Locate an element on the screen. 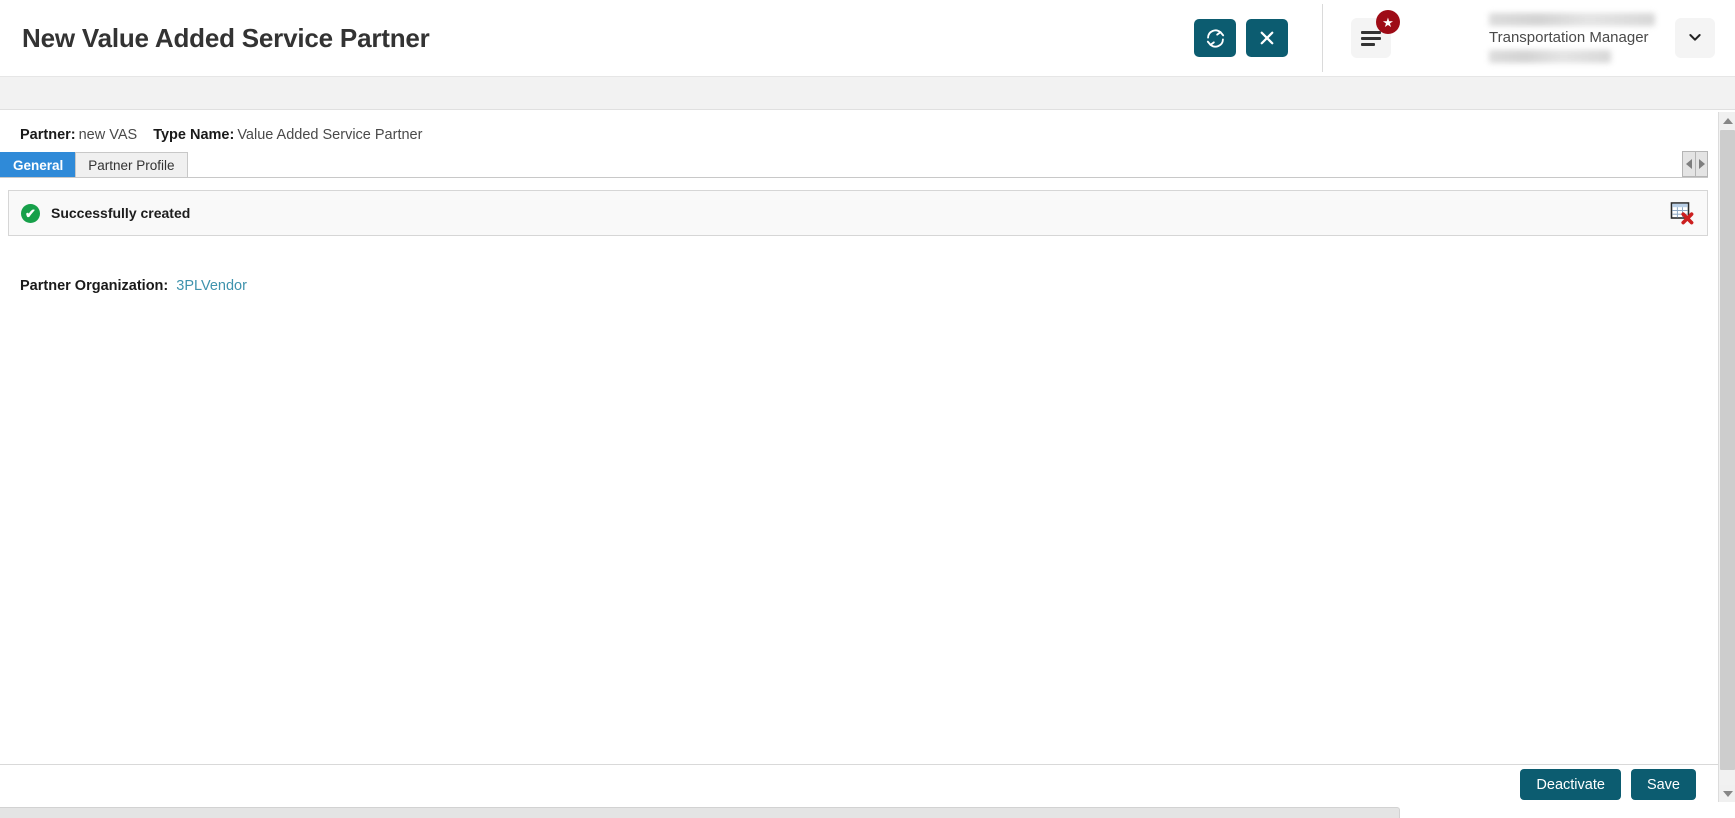 This screenshot has height=818, width=1735. horizontal-scrollbar-thumb is located at coordinates (700, 812).